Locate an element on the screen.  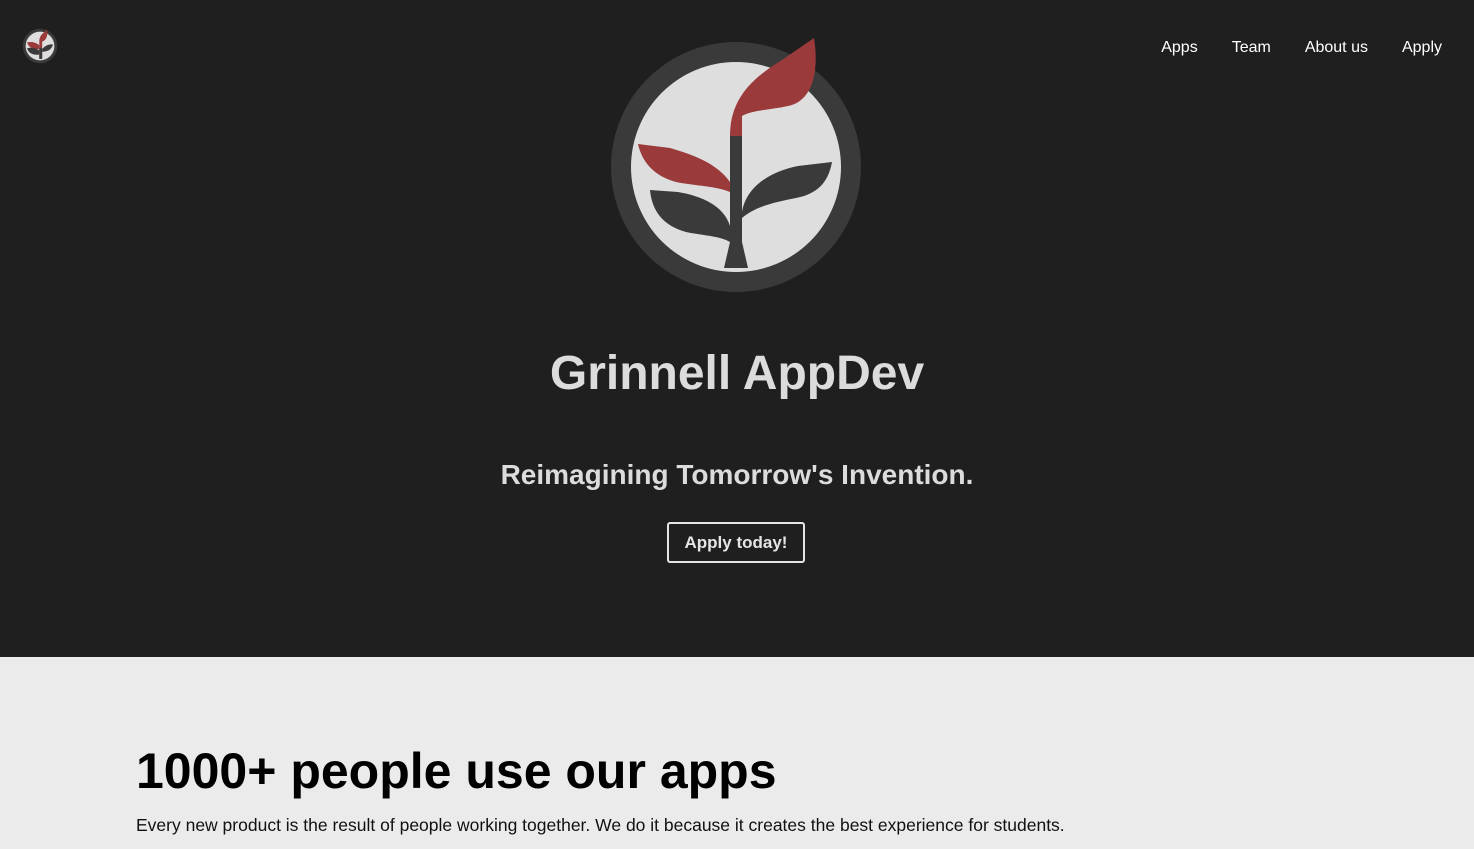
hero-logo-icon is located at coordinates (736, 164).